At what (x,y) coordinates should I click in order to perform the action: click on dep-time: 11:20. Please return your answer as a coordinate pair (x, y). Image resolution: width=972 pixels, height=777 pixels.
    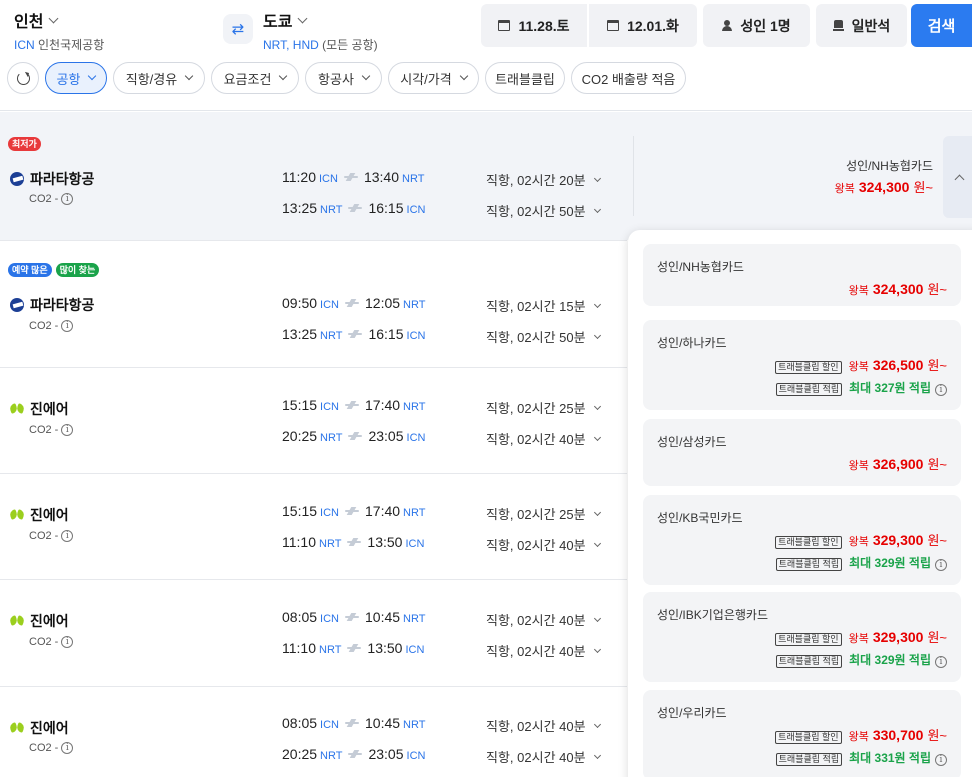
    Looking at the image, I should click on (299, 177).